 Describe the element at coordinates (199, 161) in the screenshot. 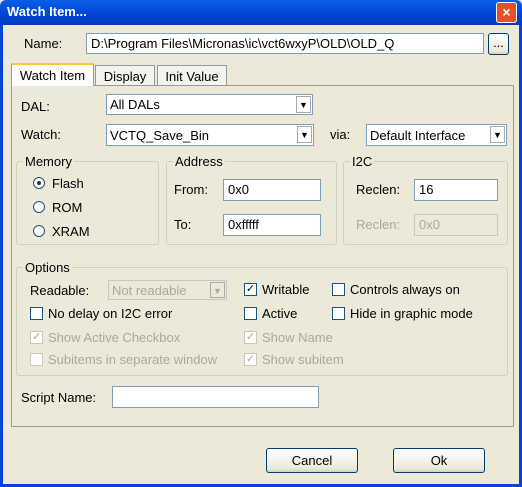

I see `address-title: Address` at that location.